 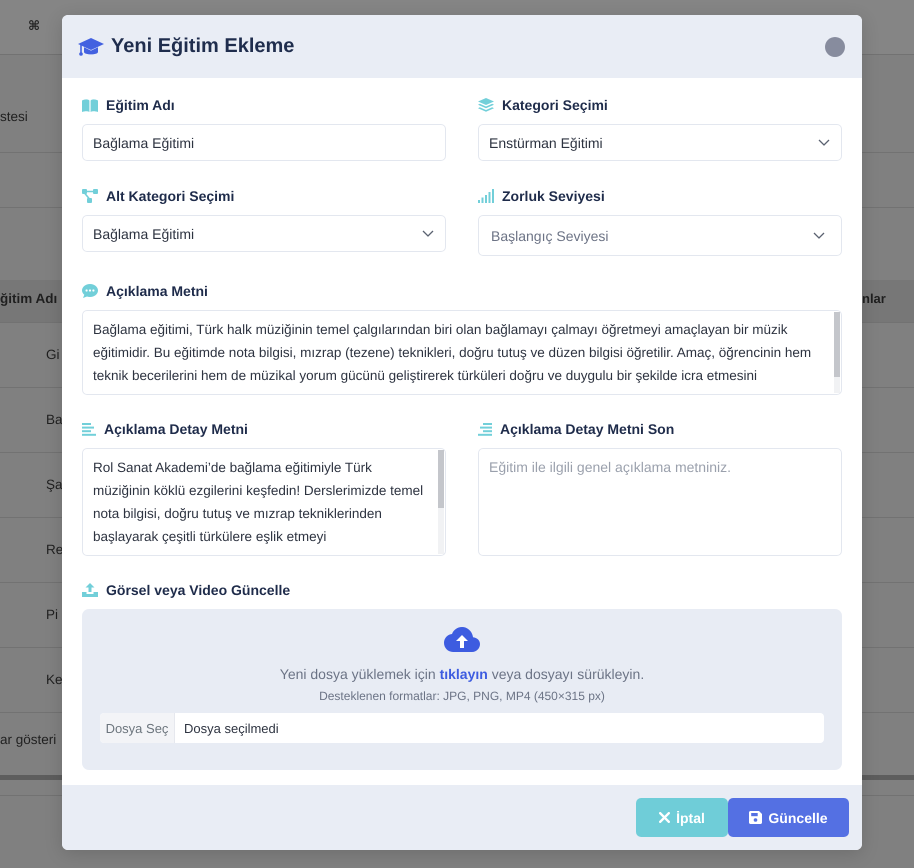 What do you see at coordinates (264, 142) in the screenshot?
I see `text-input: Bağlama Eğitimi` at bounding box center [264, 142].